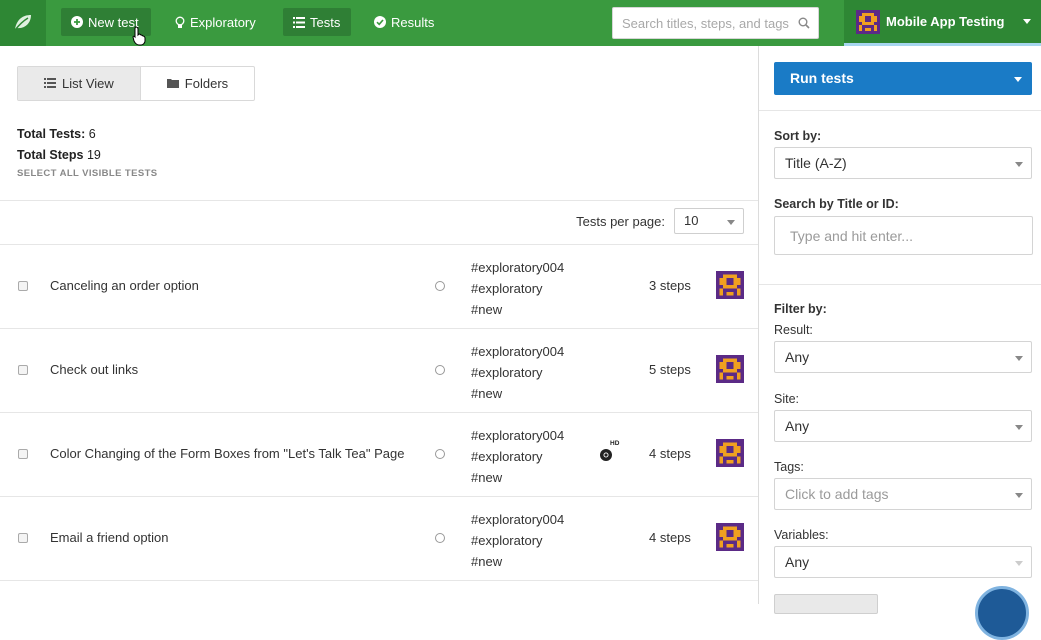 The image size is (1041, 640). What do you see at coordinates (610, 453) in the screenshot?
I see `chrome-icon: HD` at bounding box center [610, 453].